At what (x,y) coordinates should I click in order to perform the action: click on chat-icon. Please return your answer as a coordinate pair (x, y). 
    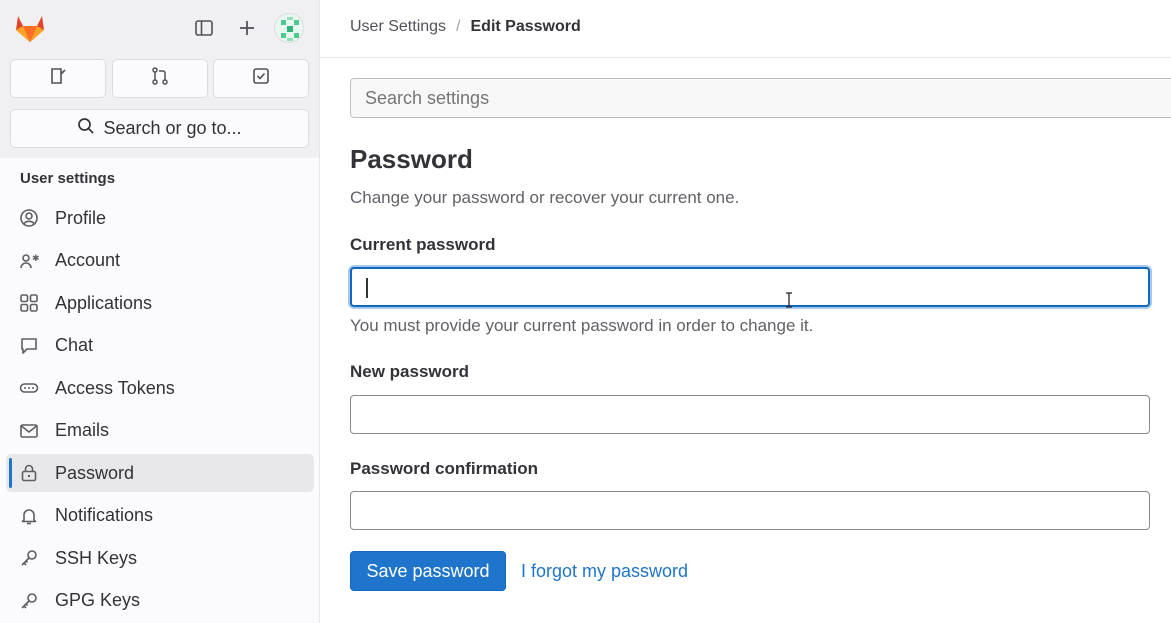
    Looking at the image, I should click on (29, 346).